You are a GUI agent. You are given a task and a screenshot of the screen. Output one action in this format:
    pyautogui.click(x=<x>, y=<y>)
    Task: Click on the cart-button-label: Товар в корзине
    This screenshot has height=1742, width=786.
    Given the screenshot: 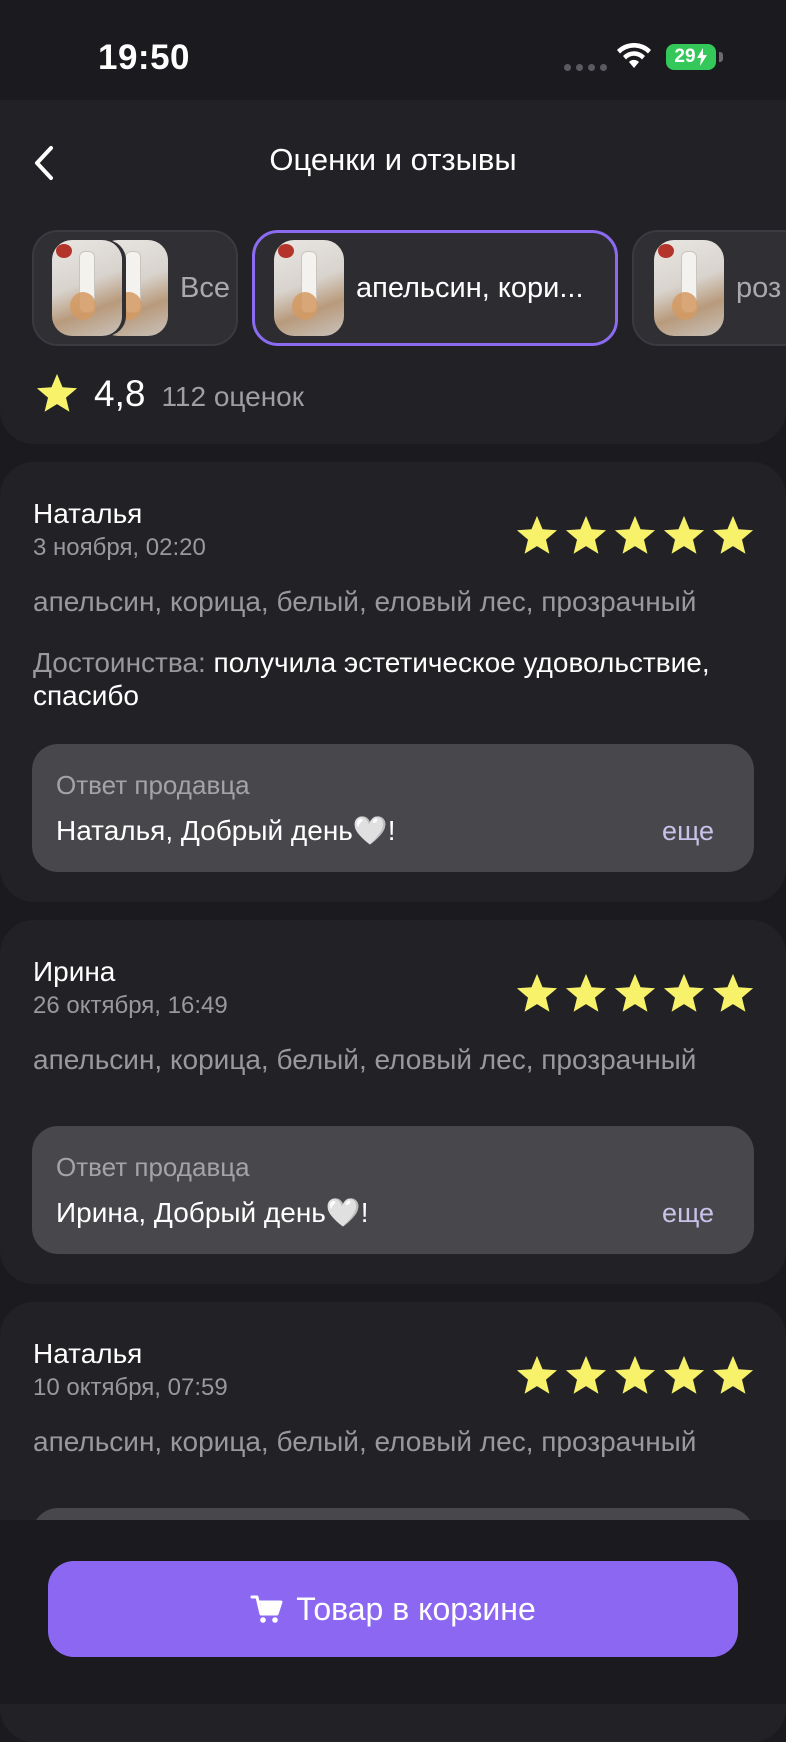 What is the action you would take?
    pyautogui.click(x=416, y=1608)
    